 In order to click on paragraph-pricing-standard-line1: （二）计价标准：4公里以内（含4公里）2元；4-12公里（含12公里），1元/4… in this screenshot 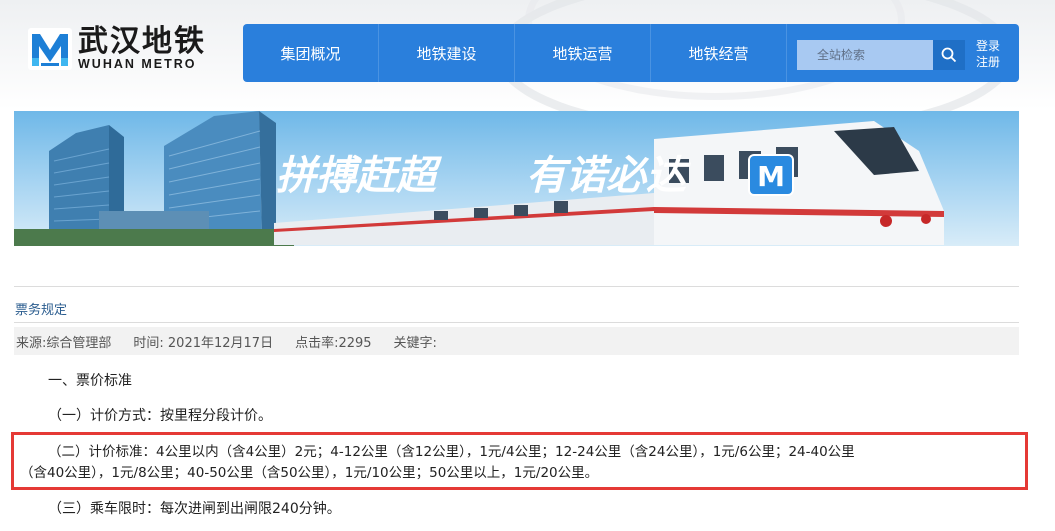, I will do `click(451, 452)`.